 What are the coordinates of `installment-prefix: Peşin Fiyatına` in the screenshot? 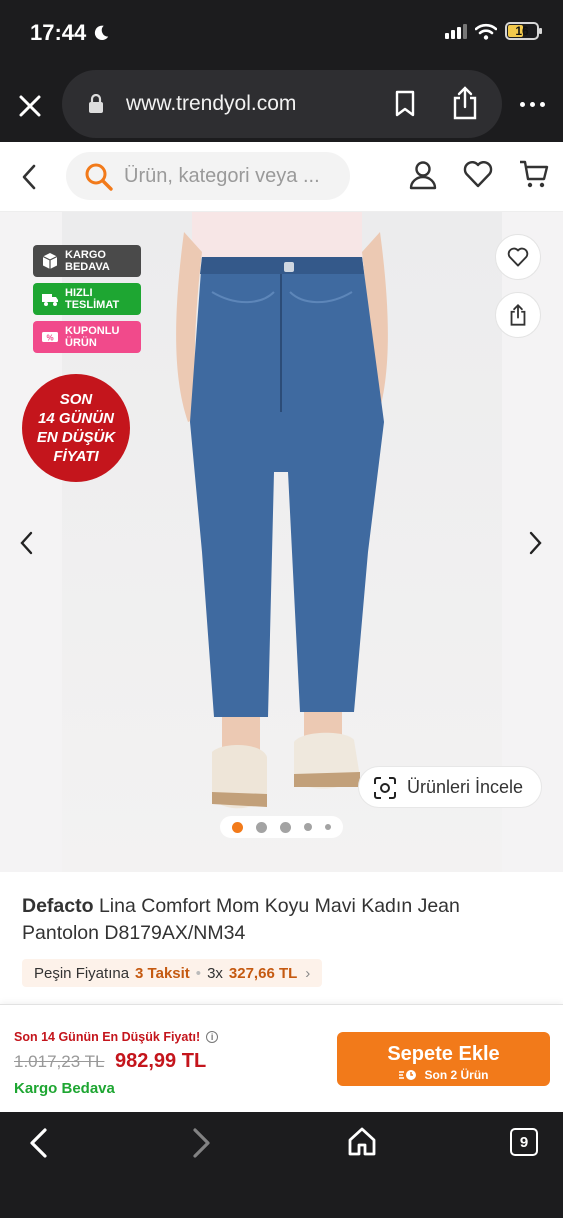 It's located at (82, 973).